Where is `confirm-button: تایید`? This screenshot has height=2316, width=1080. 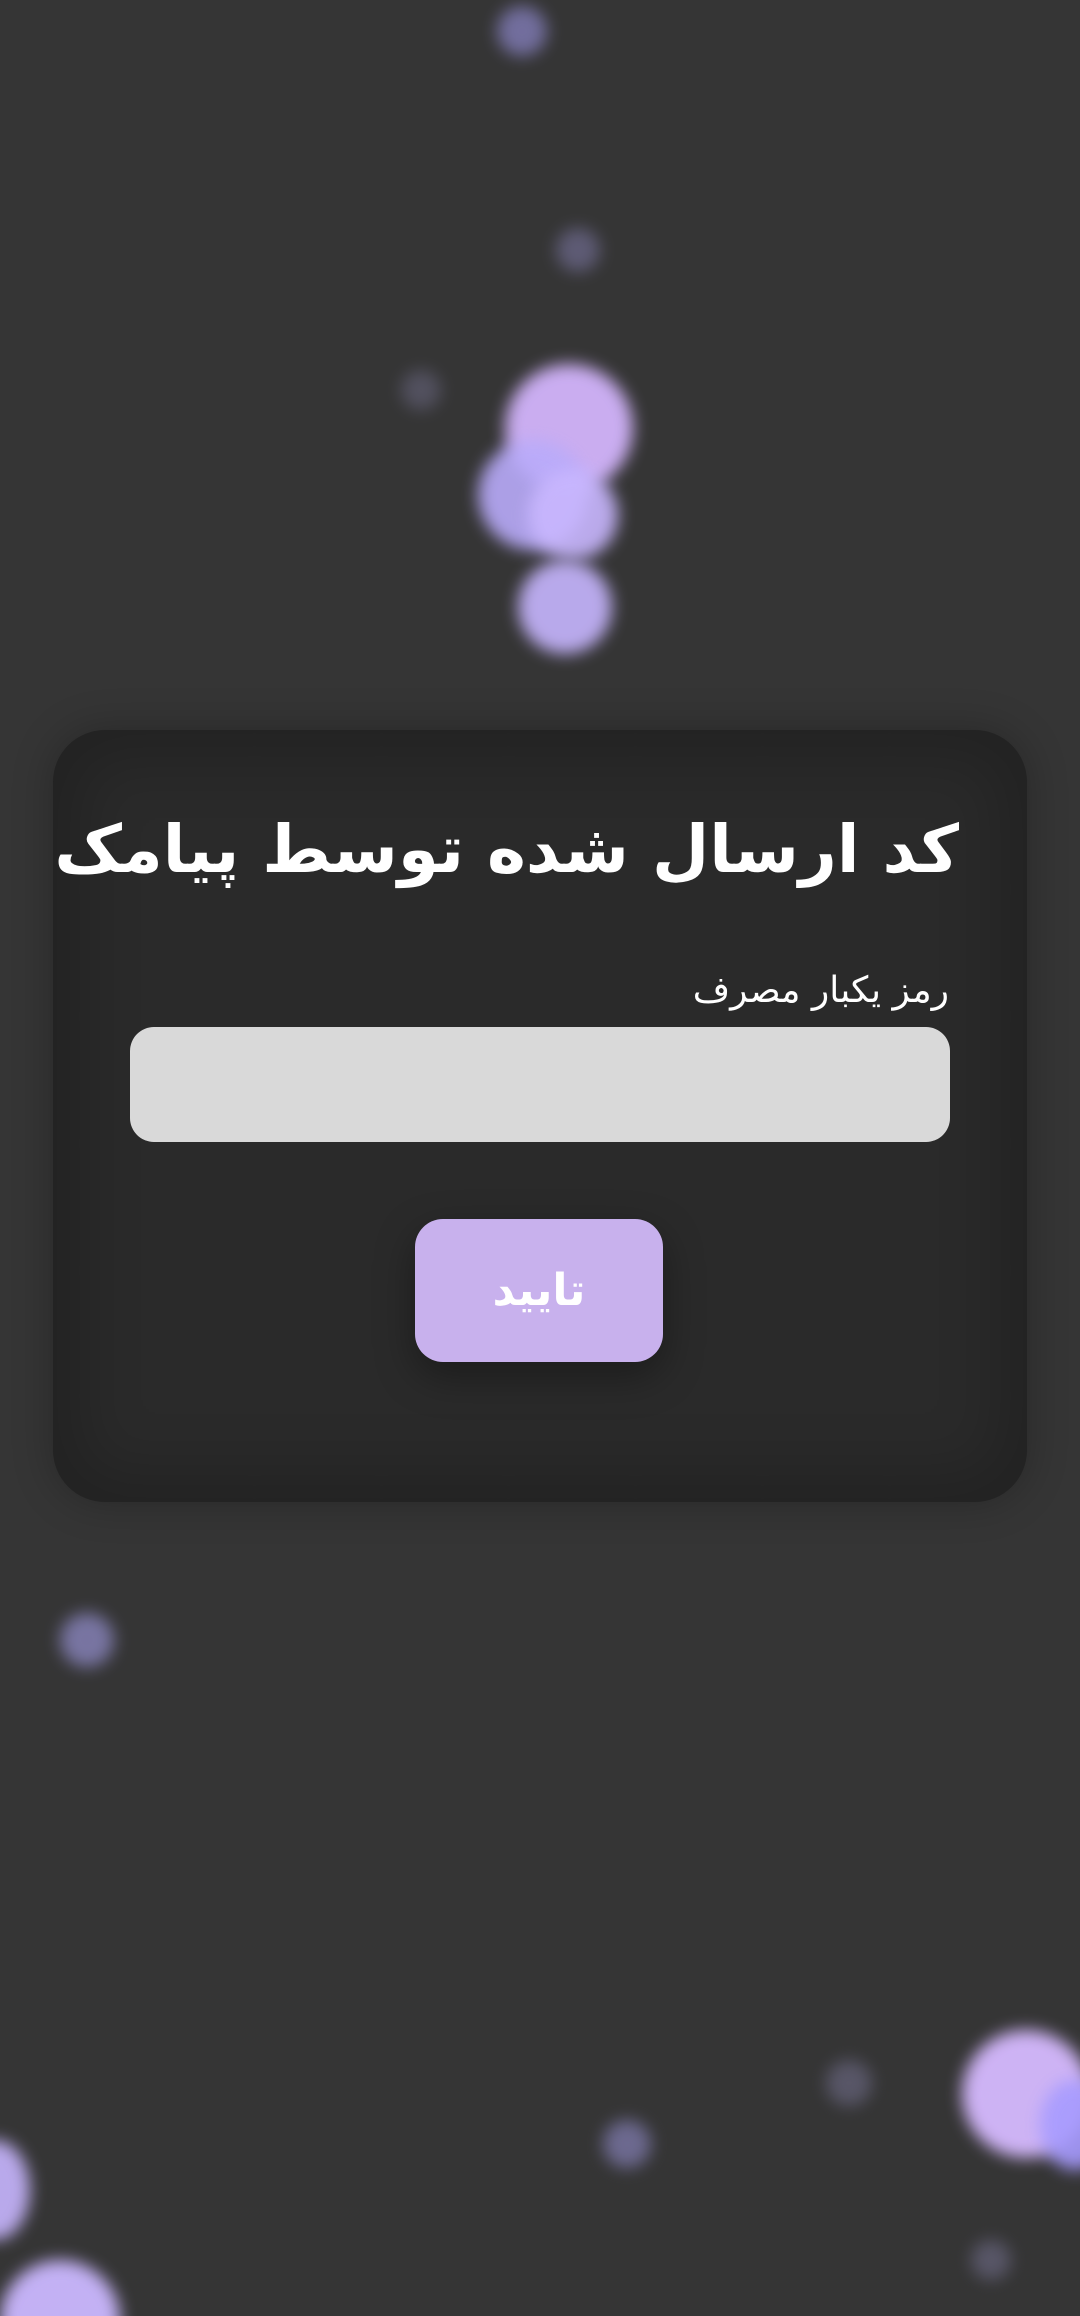
confirm-button: تایید is located at coordinates (539, 1290).